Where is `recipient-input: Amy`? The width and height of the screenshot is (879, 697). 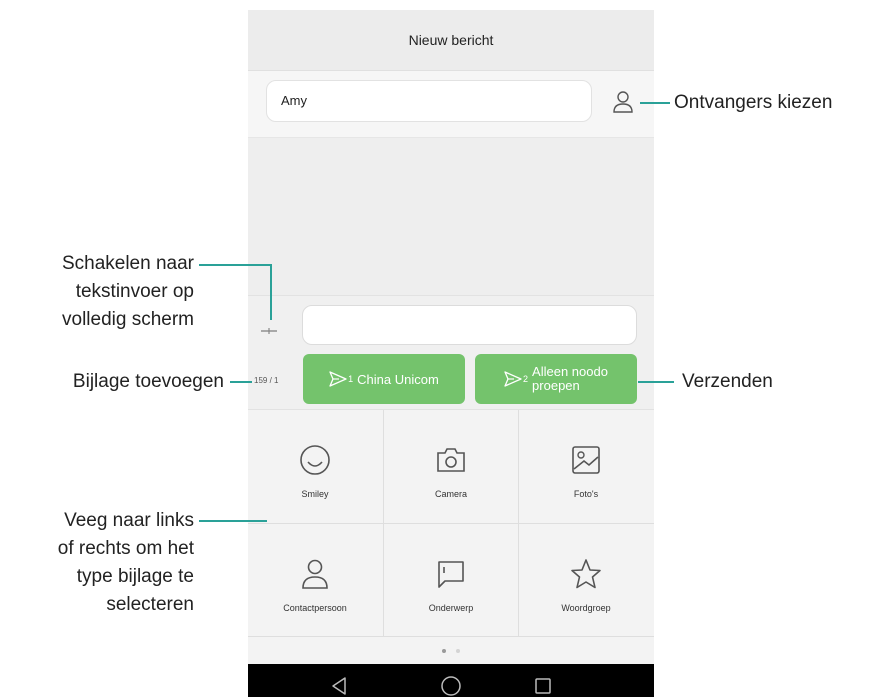
recipient-input: Amy is located at coordinates (429, 101).